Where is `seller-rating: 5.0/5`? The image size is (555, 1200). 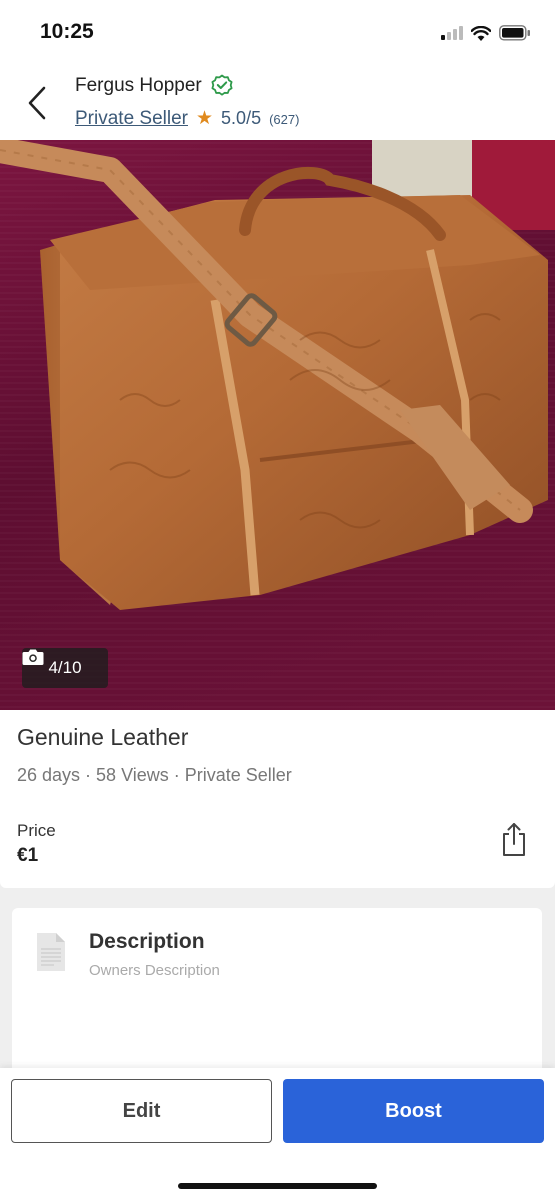 seller-rating: 5.0/5 is located at coordinates (241, 118).